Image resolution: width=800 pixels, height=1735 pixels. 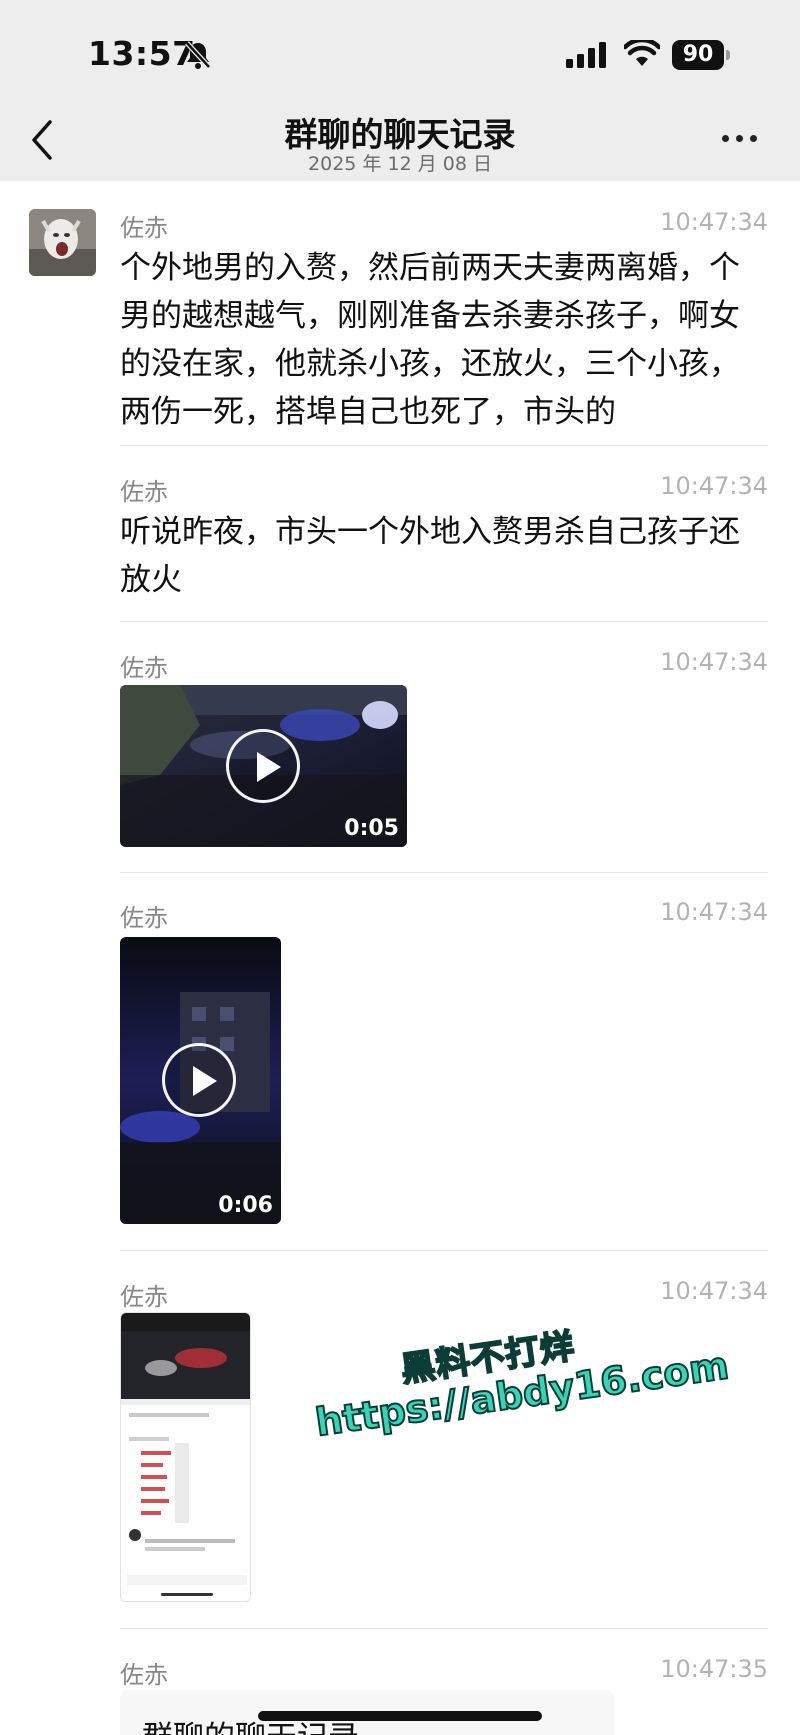 What do you see at coordinates (642, 53) in the screenshot?
I see `wifi-icon` at bounding box center [642, 53].